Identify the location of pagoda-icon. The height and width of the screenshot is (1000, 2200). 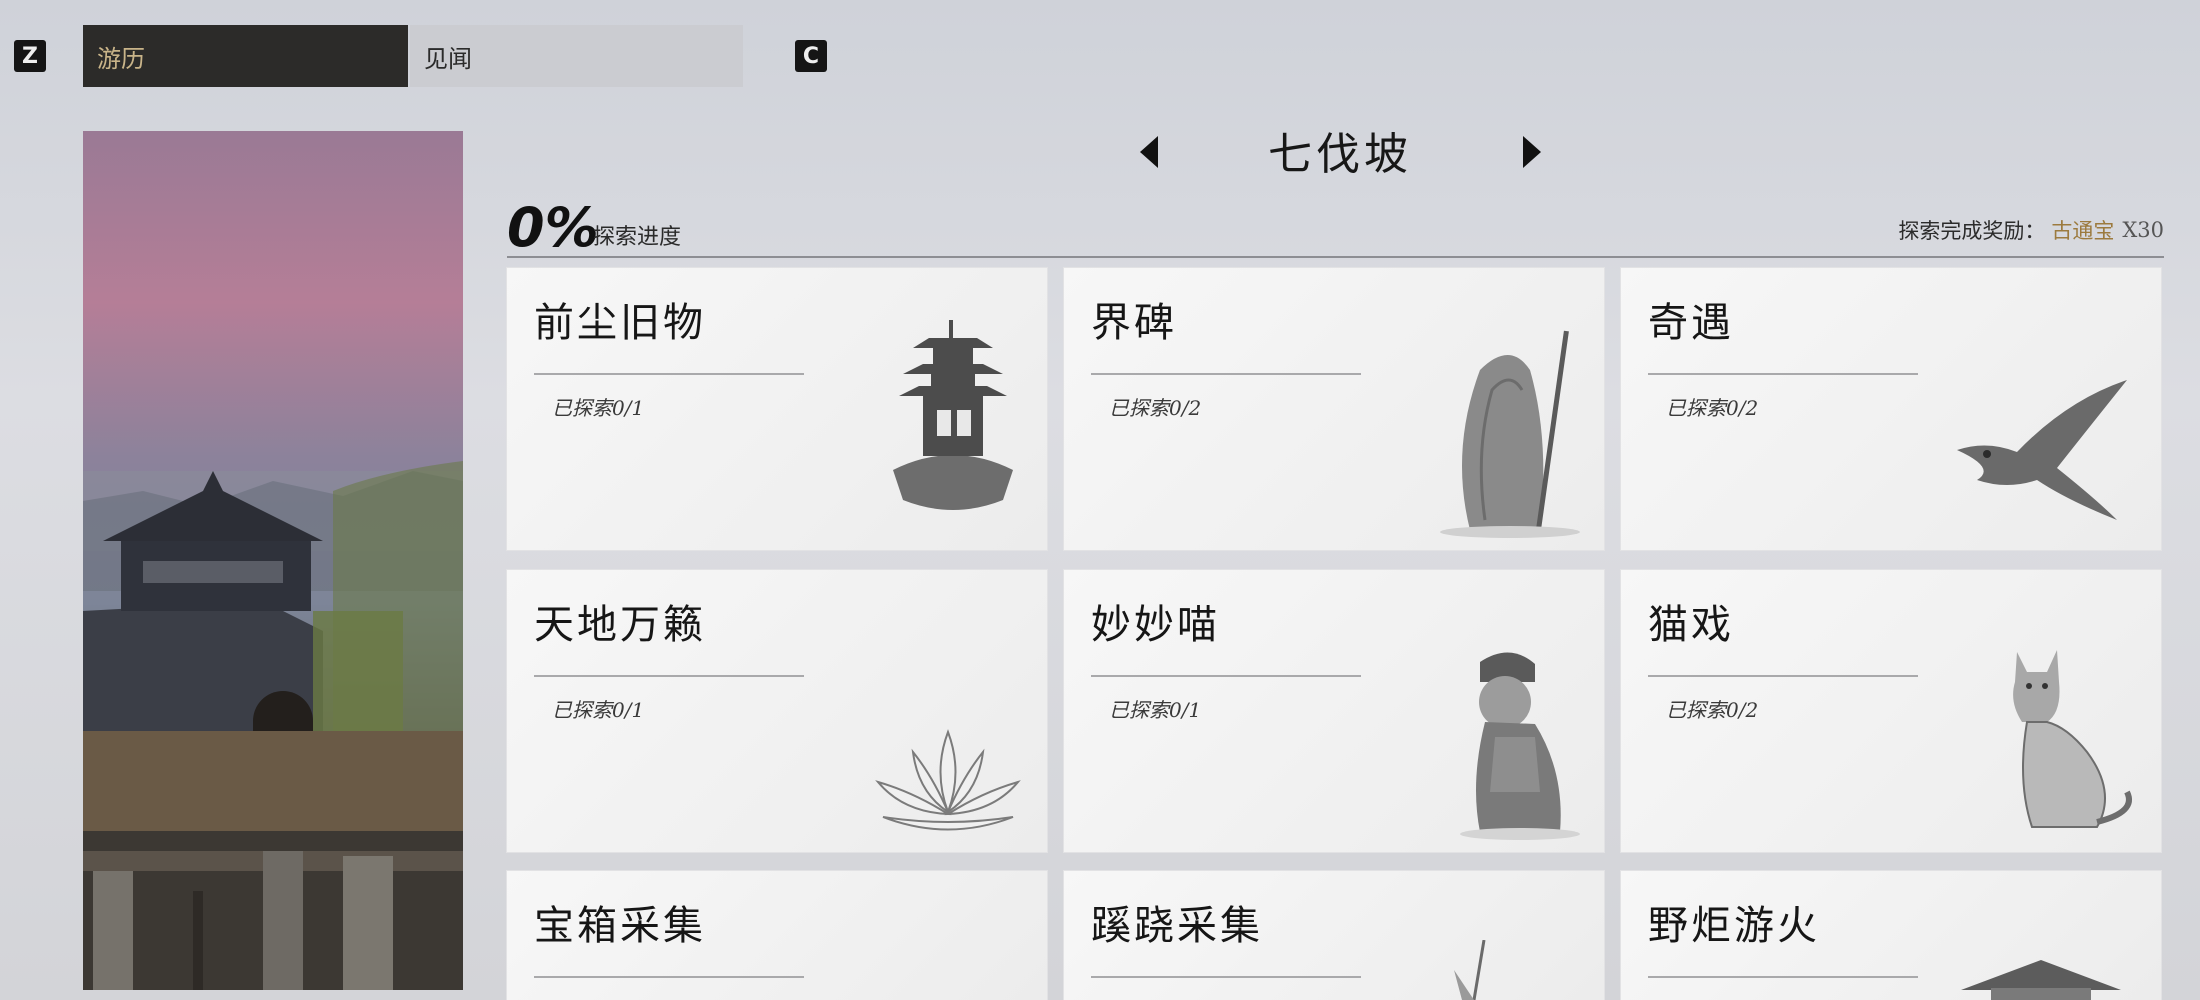
(953, 415).